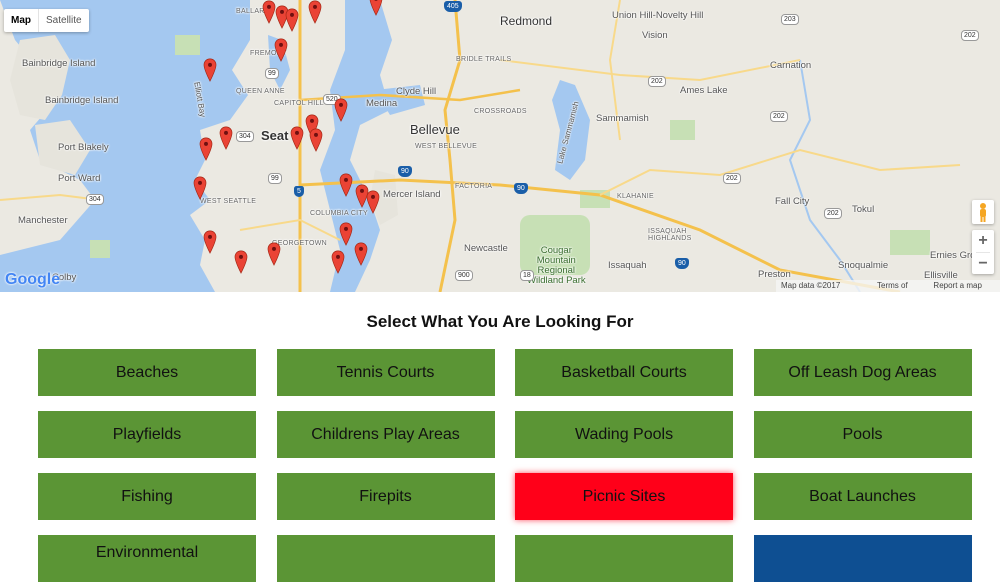  What do you see at coordinates (862, 434) in the screenshot?
I see `category-button-pools: Pools` at bounding box center [862, 434].